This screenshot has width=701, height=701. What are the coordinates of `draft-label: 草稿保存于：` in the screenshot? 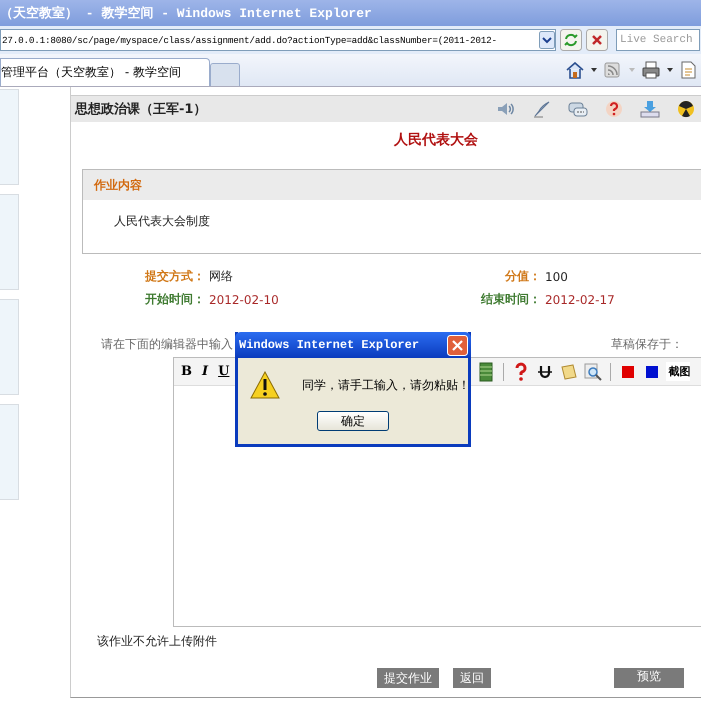 It's located at (647, 344).